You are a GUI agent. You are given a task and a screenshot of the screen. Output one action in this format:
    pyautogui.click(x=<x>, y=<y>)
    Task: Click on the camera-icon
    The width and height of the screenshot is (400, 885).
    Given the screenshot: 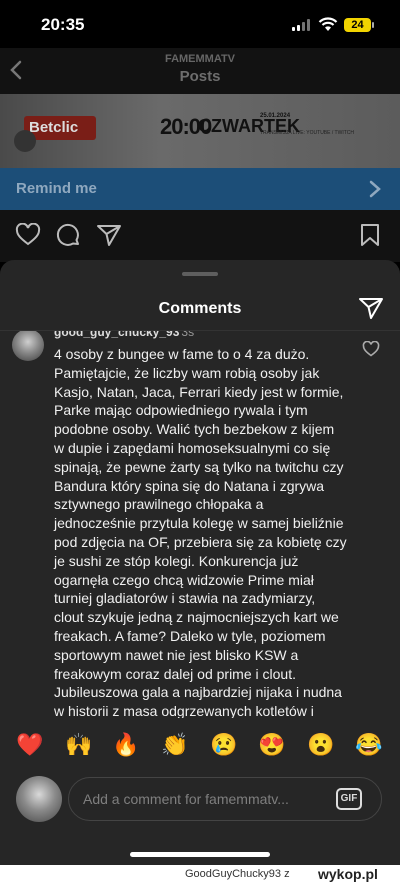 What is the action you would take?
    pyautogui.click(x=25, y=141)
    